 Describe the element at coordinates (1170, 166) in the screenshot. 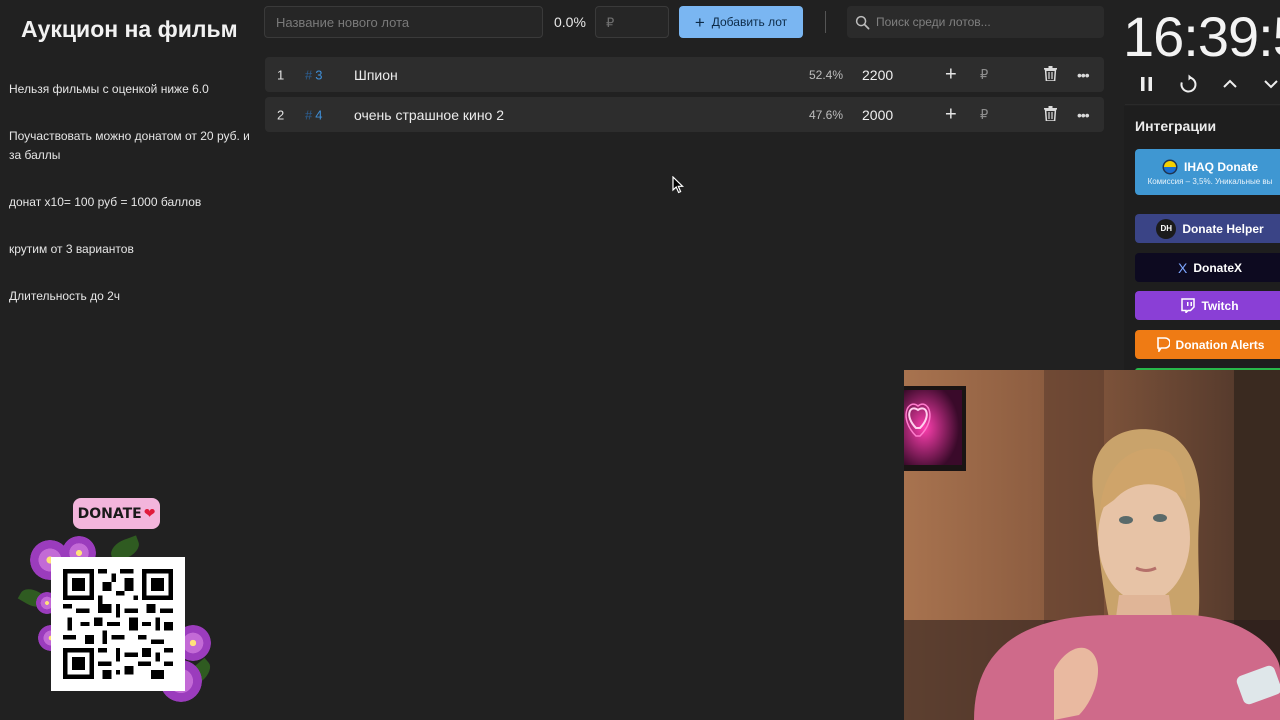

I see `ihaq-logo-icon` at that location.